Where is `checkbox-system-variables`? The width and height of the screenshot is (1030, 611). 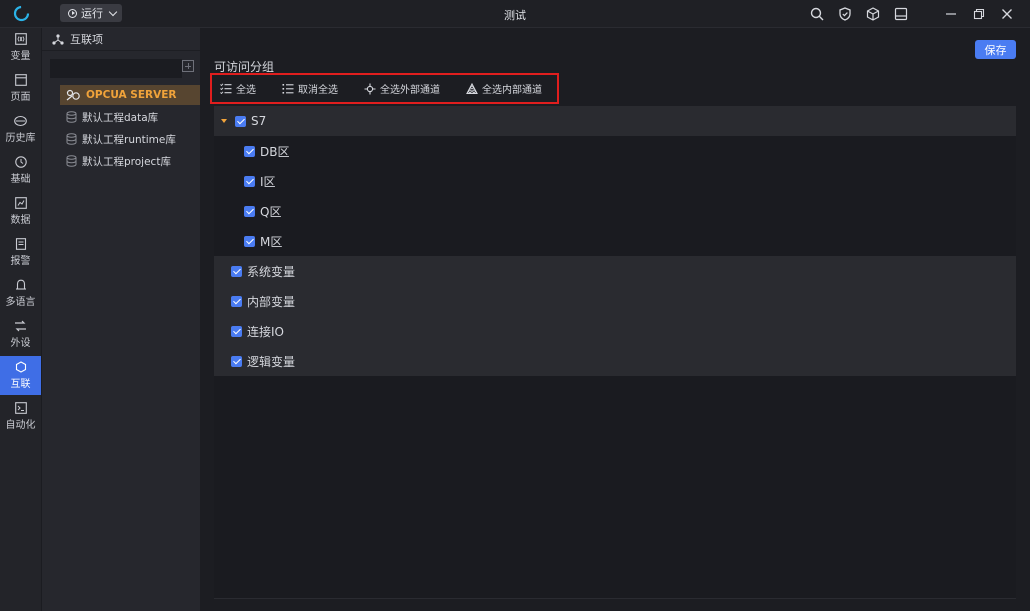
checkbox-system-variables is located at coordinates (236, 271).